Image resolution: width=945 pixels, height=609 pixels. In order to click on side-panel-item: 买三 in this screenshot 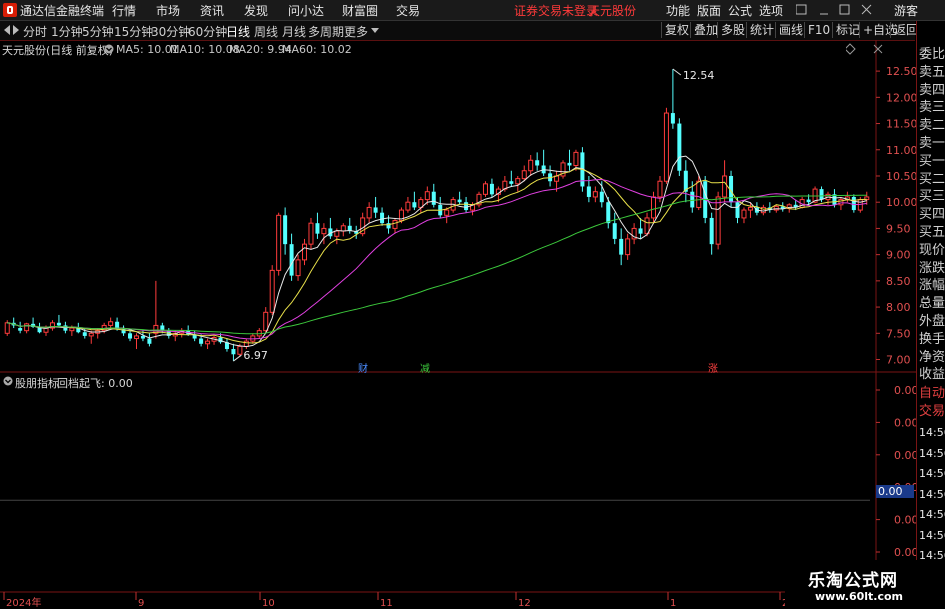, I will do `click(932, 197)`.